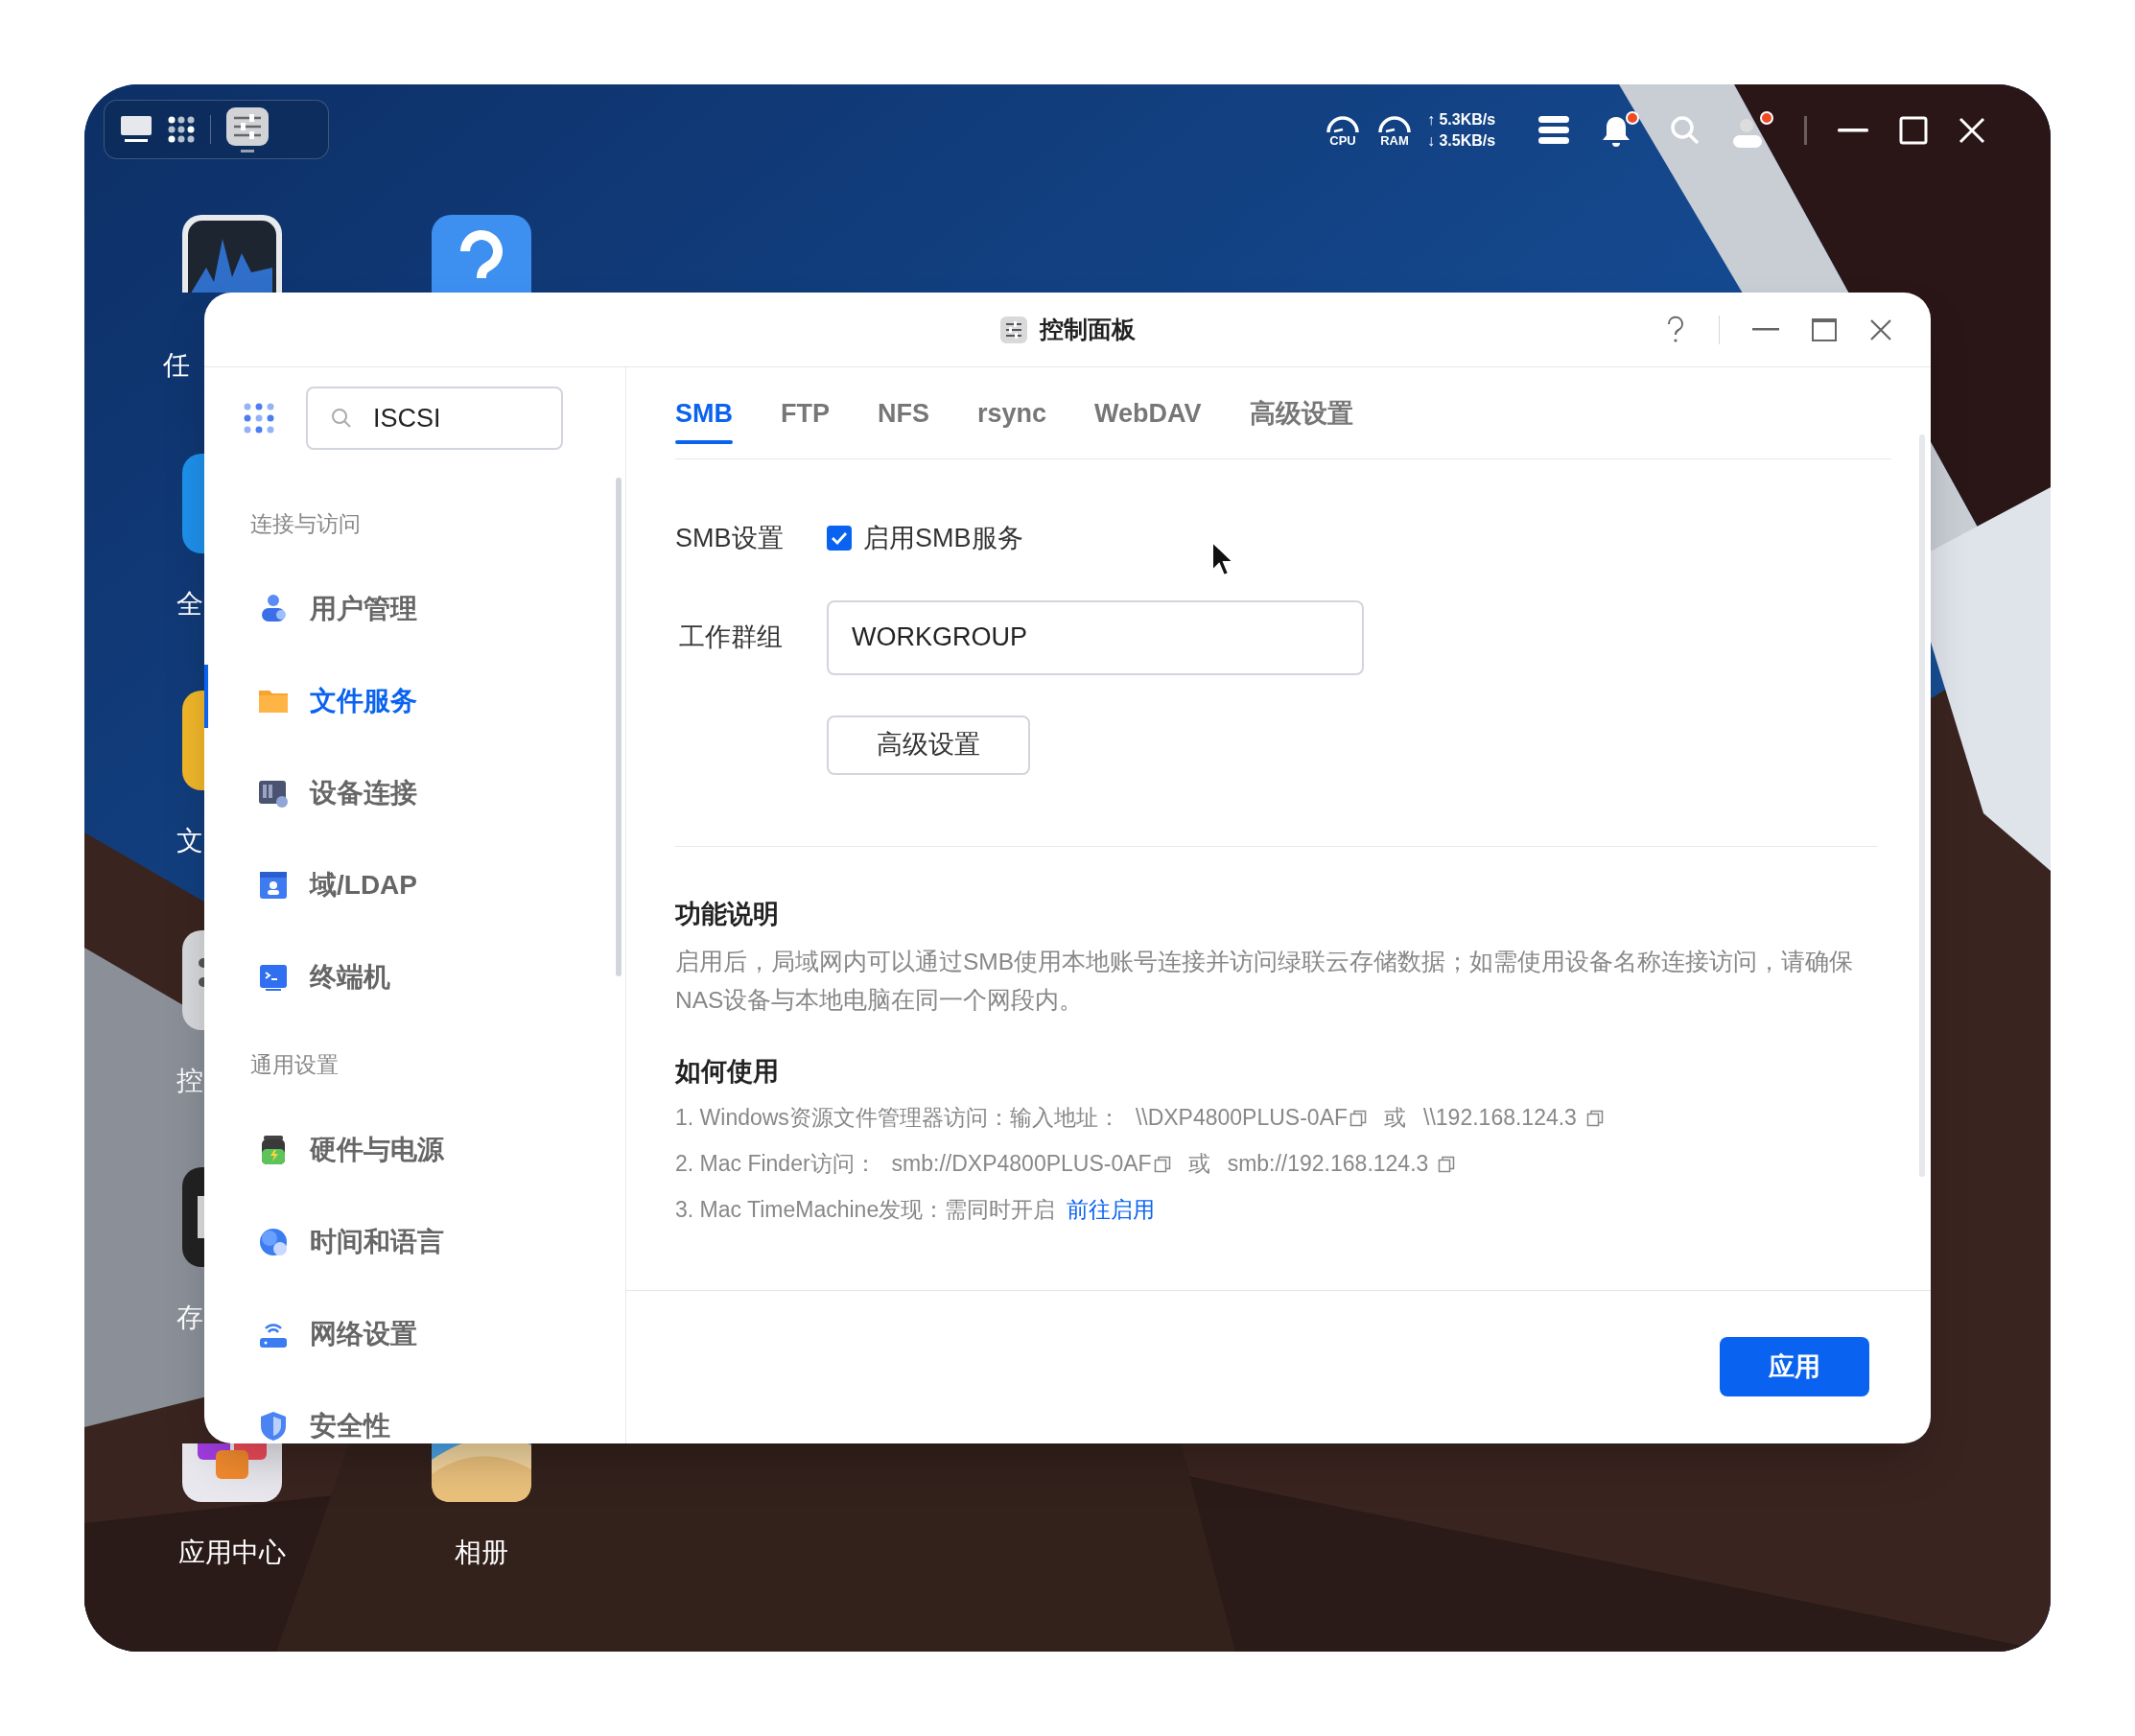  Describe the element at coordinates (928, 745) in the screenshot. I see `advanced-settings-button: 高级设置` at that location.